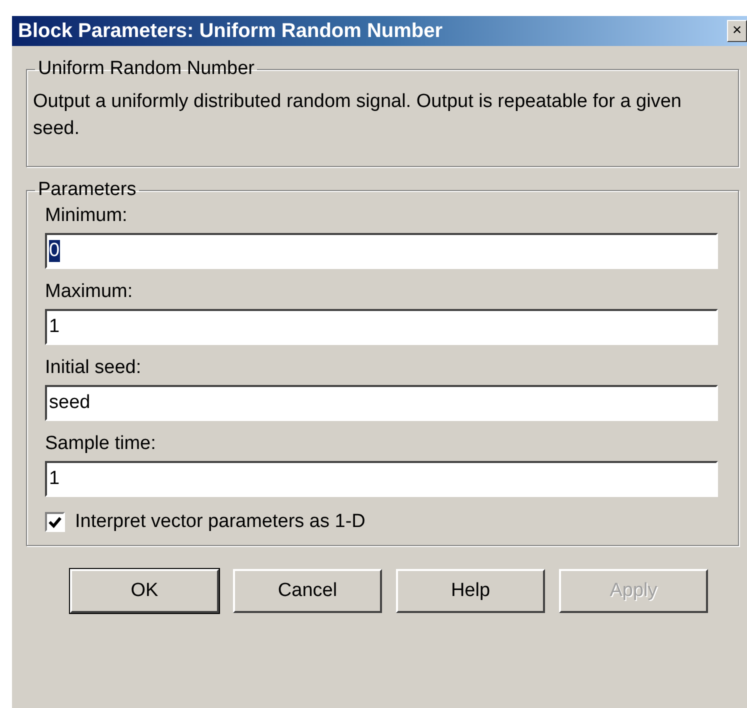 Image resolution: width=747 pixels, height=708 pixels. What do you see at coordinates (381, 251) in the screenshot?
I see `input-field: 0` at bounding box center [381, 251].